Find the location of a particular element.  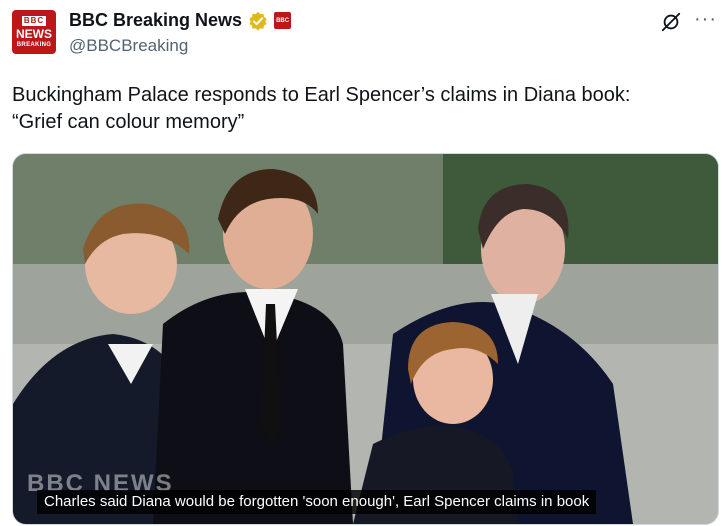

display-name: BBC Breaking News is located at coordinates (155, 20).